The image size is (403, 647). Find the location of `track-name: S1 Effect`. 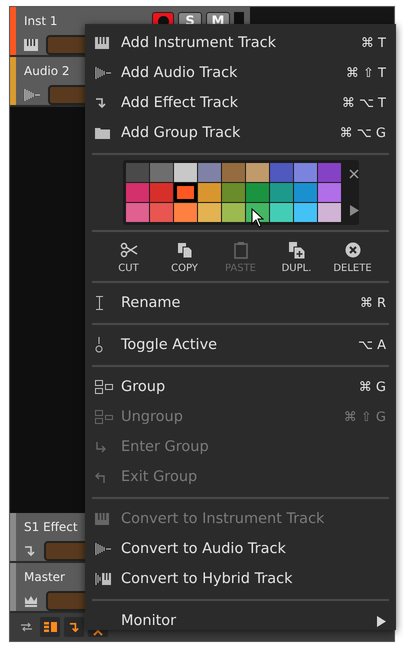

track-name: S1 Effect is located at coordinates (51, 527).